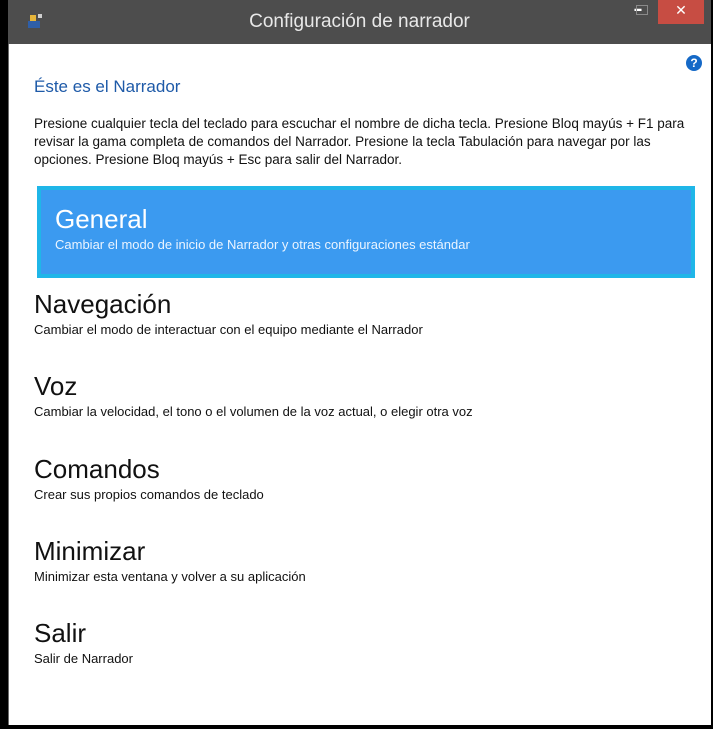 This screenshot has height=729, width=713. Describe the element at coordinates (359, 727) in the screenshot. I see `window-bottom-border` at that location.